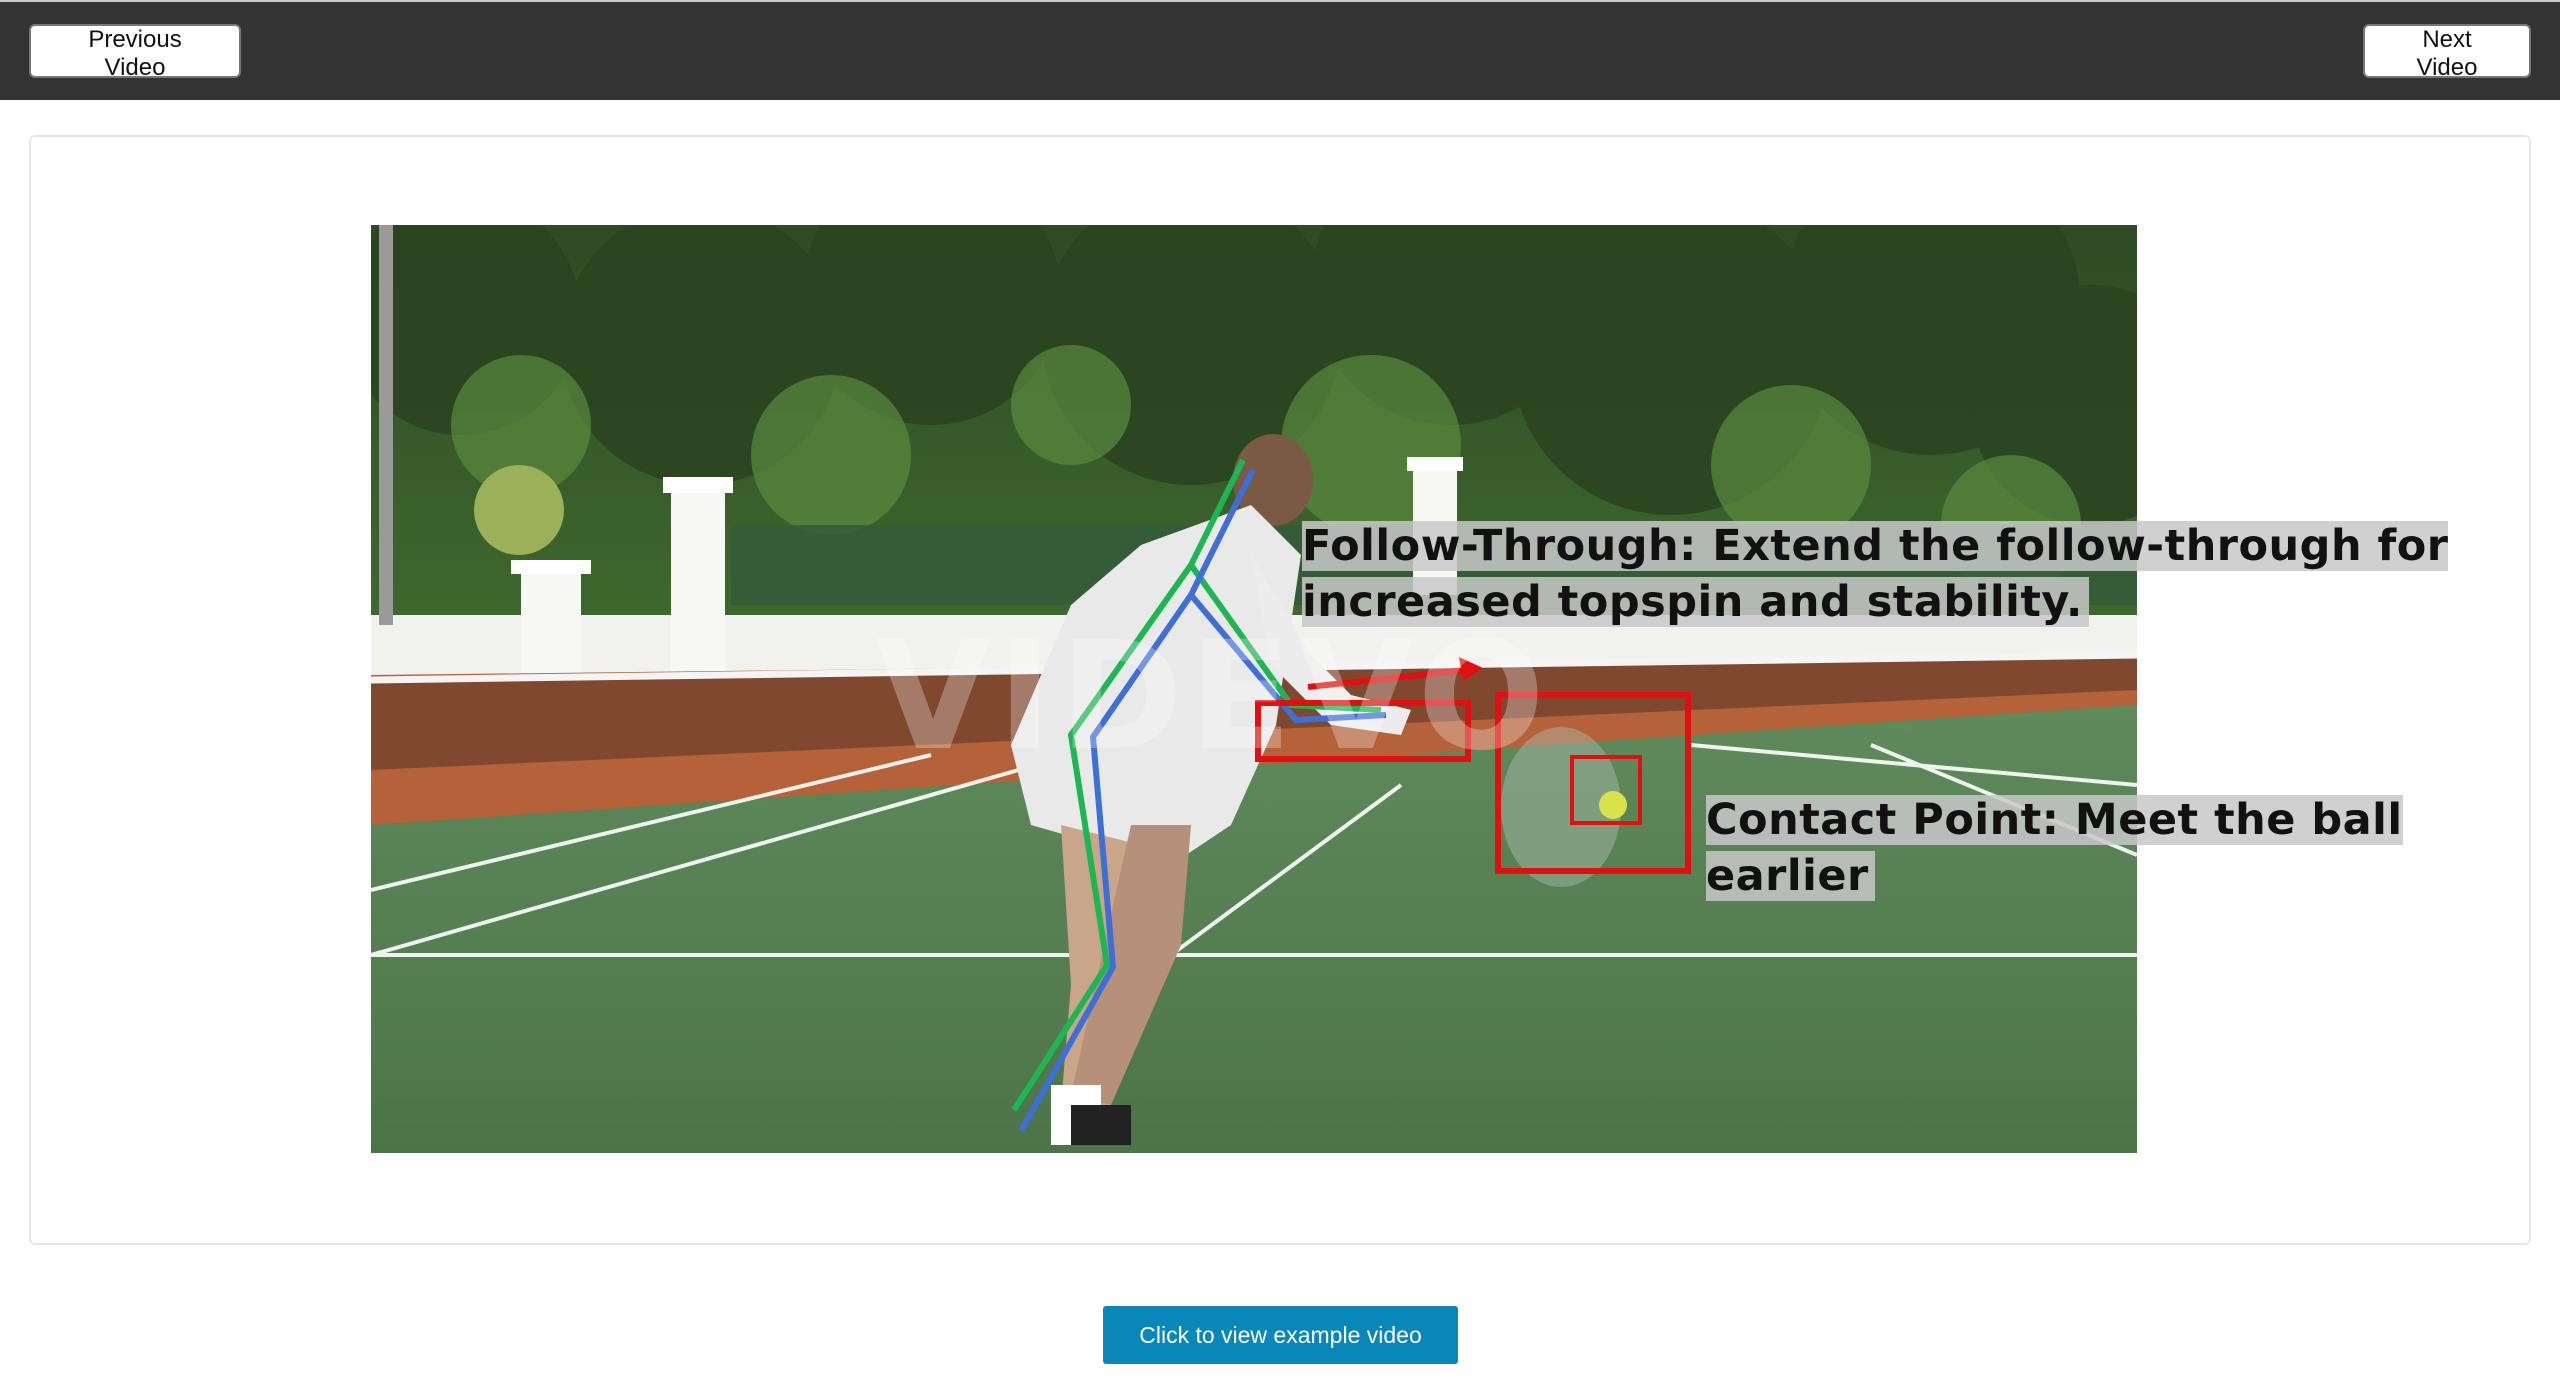  Describe the element at coordinates (2054, 848) in the screenshot. I see `contact-point-text: Contact Point: Meet the ball earlier` at that location.